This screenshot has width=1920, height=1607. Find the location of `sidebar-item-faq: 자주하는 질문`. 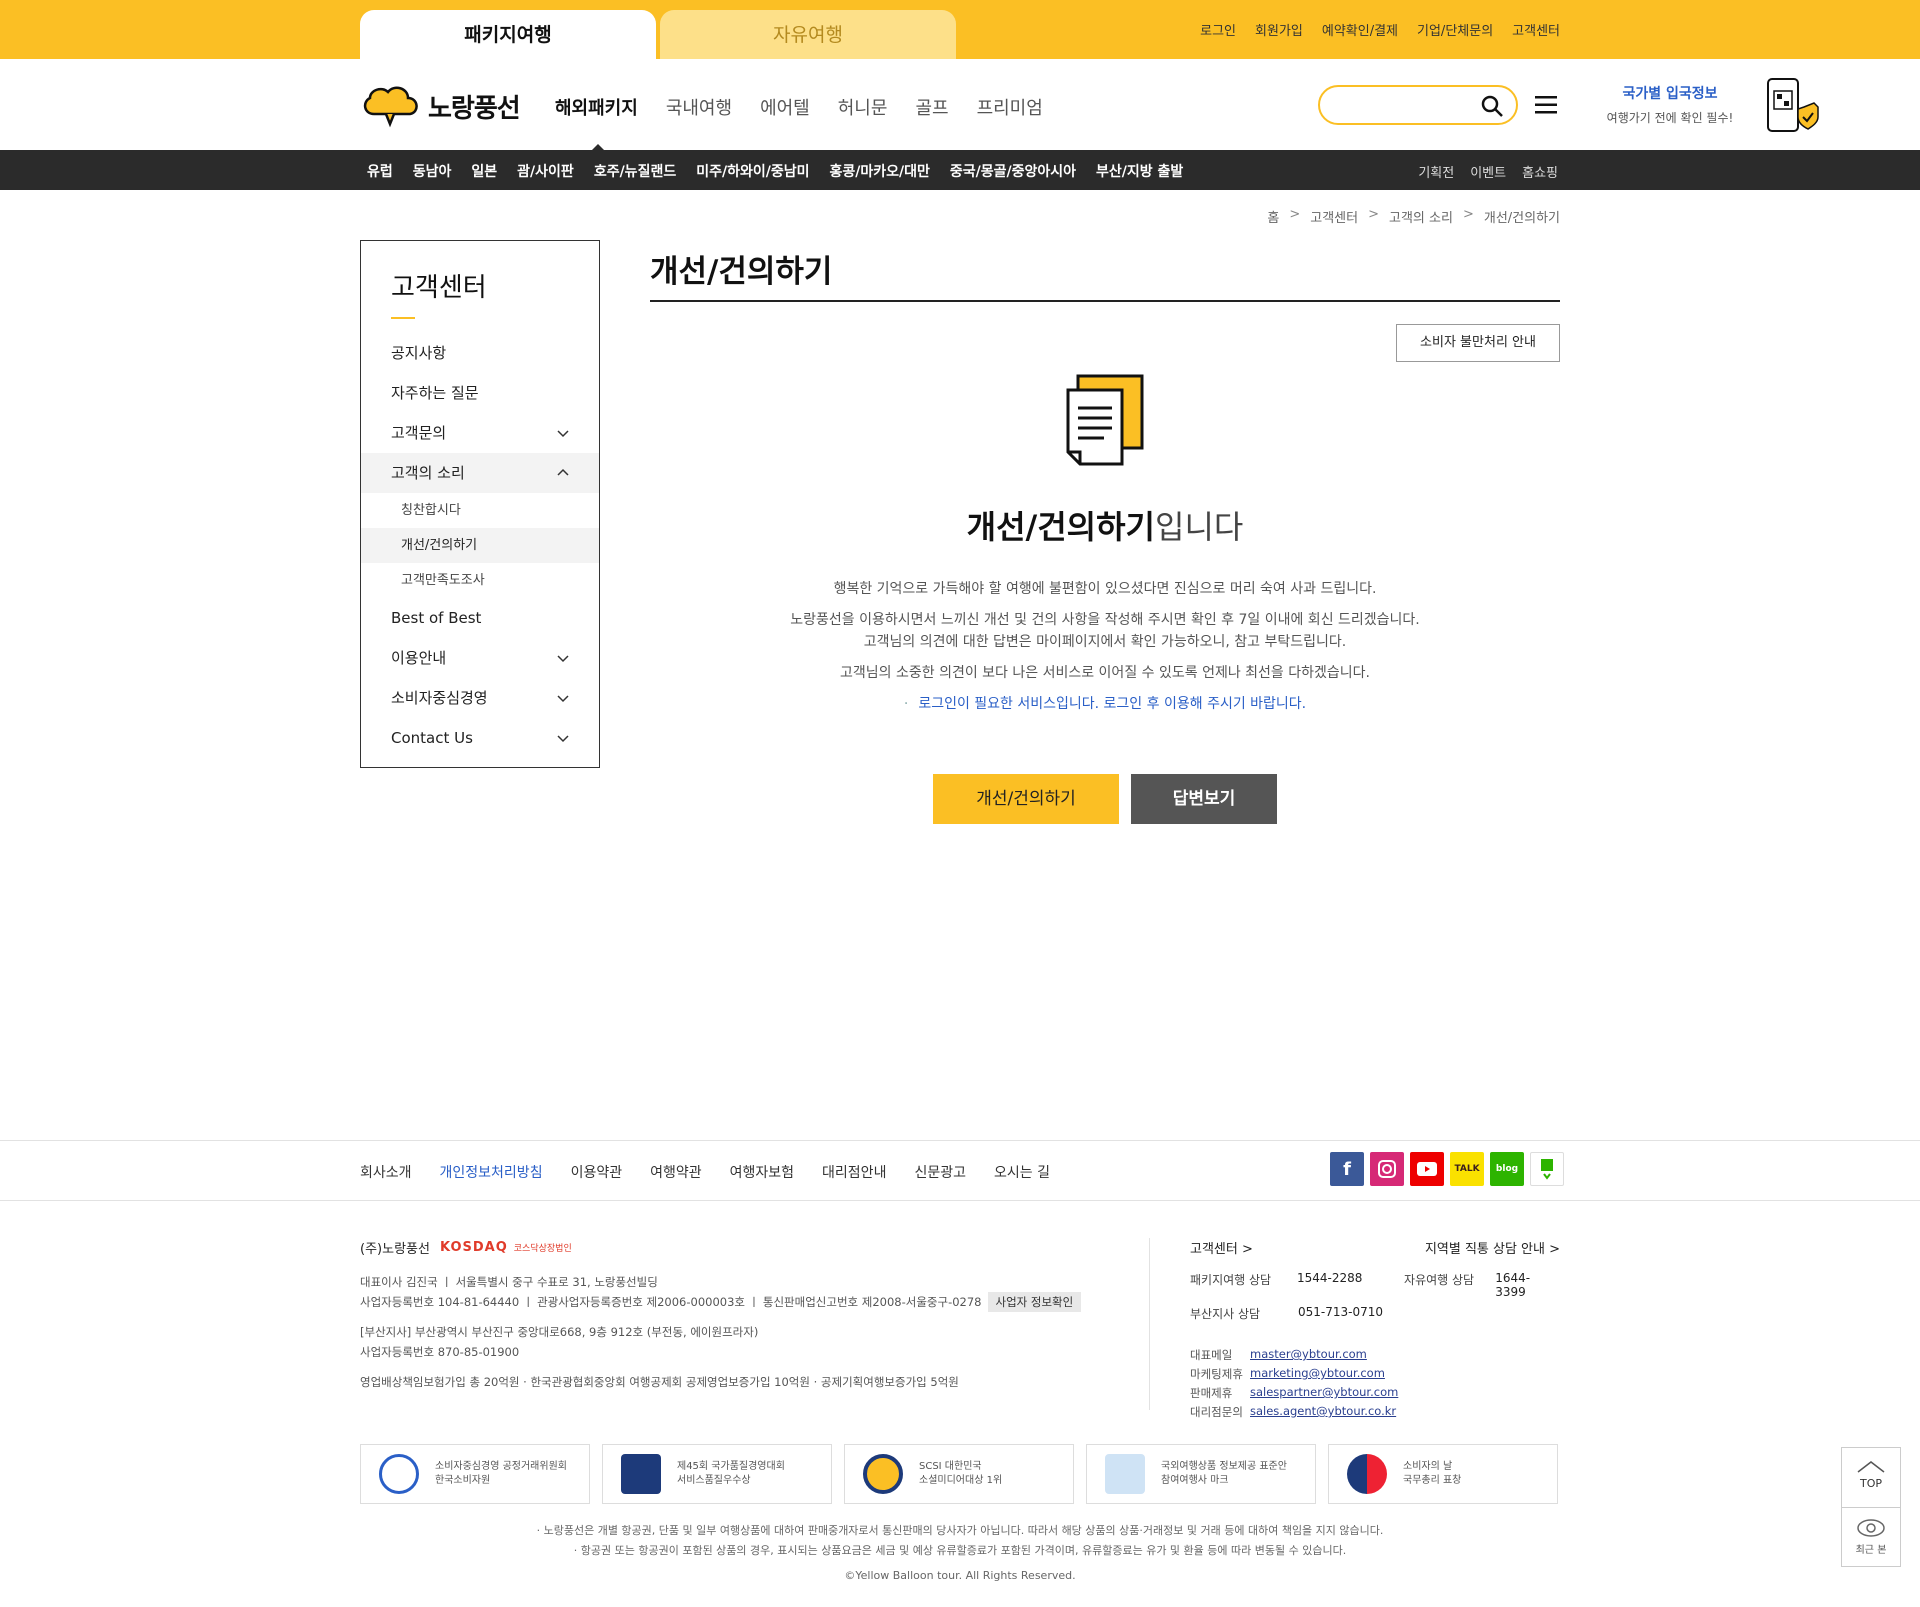

sidebar-item-faq: 자주하는 질문 is located at coordinates (480, 393).